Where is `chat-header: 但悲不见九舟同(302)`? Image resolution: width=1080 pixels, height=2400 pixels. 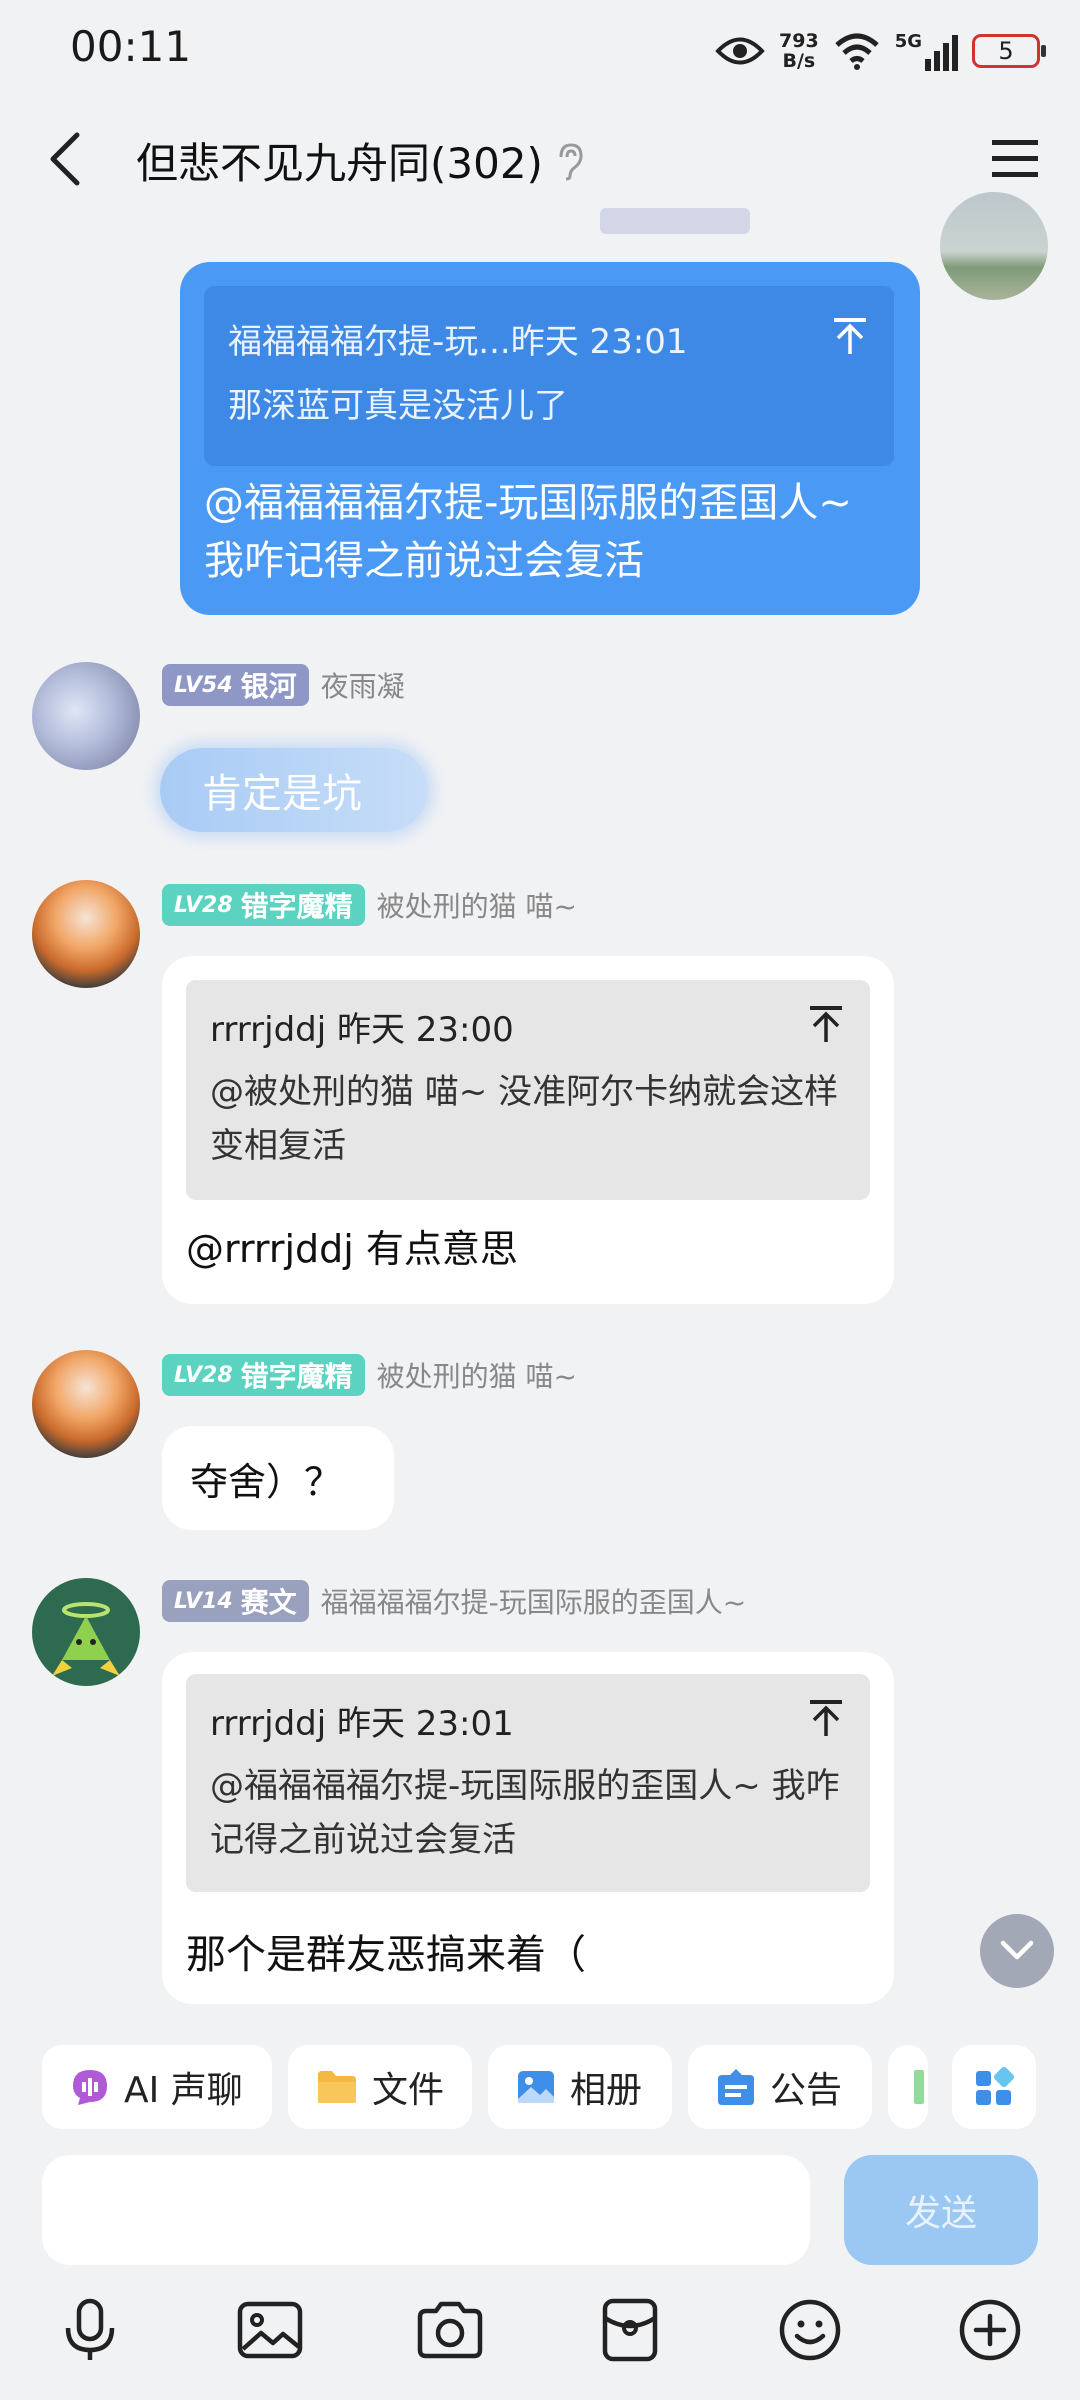
chat-header: 但悲不见九舟同(302) is located at coordinates (540, 160).